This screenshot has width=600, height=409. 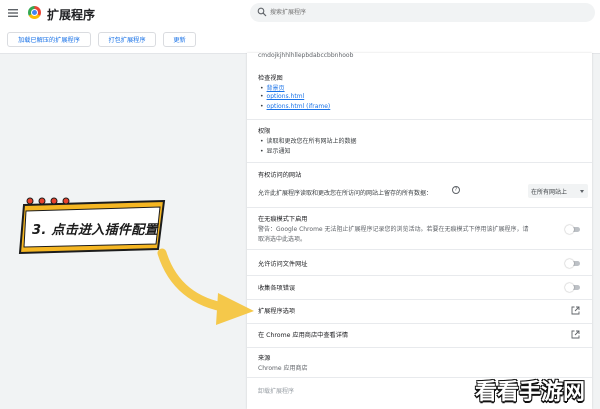 I want to click on uninstall-button: 卸载扩展程序, so click(x=276, y=390).